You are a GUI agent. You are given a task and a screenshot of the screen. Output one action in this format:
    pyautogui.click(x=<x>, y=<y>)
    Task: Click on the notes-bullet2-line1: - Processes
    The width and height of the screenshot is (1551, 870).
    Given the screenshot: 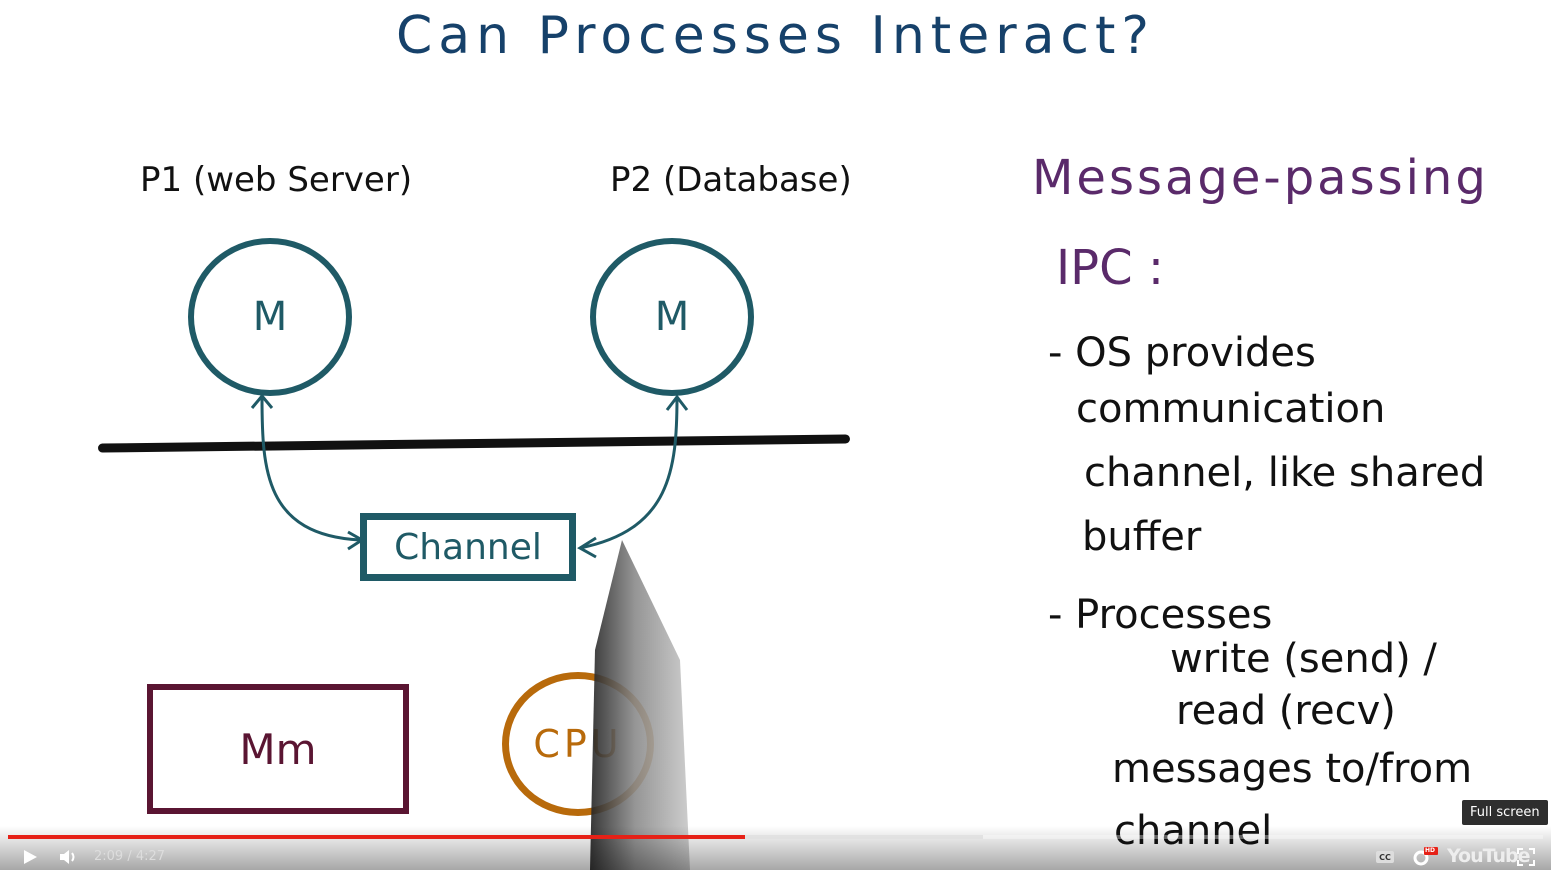 What is the action you would take?
    pyautogui.click(x=1160, y=615)
    